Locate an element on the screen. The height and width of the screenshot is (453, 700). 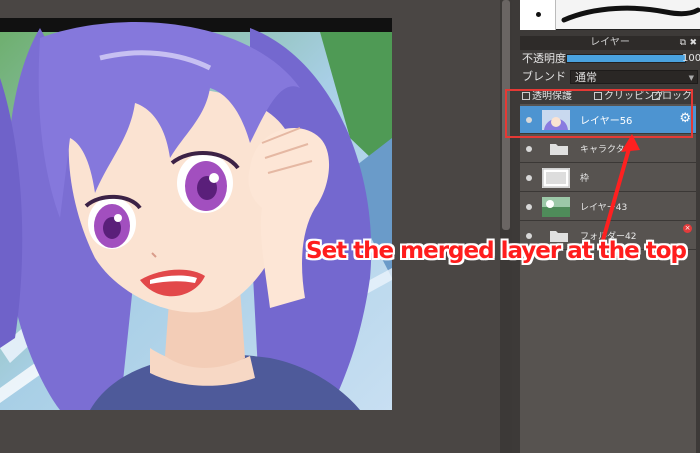
blend-mode-value: 通常 is located at coordinates (586, 77).